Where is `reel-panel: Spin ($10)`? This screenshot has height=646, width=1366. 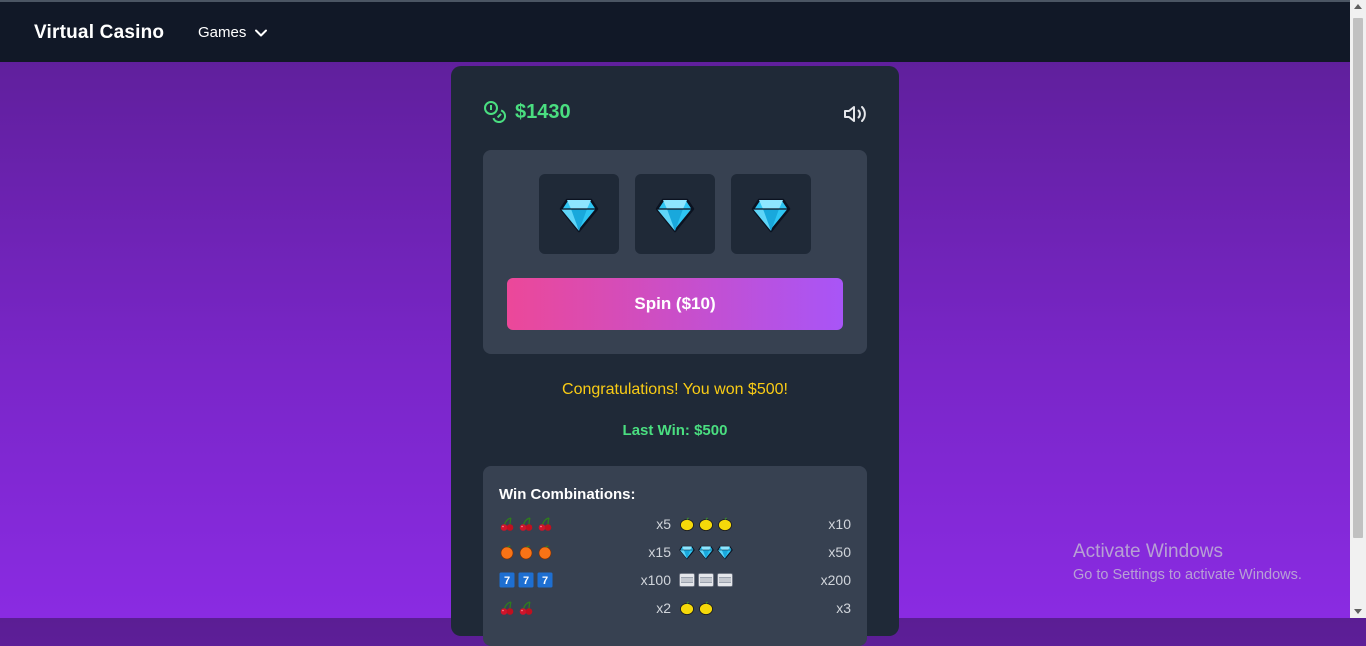 reel-panel: Spin ($10) is located at coordinates (675, 252).